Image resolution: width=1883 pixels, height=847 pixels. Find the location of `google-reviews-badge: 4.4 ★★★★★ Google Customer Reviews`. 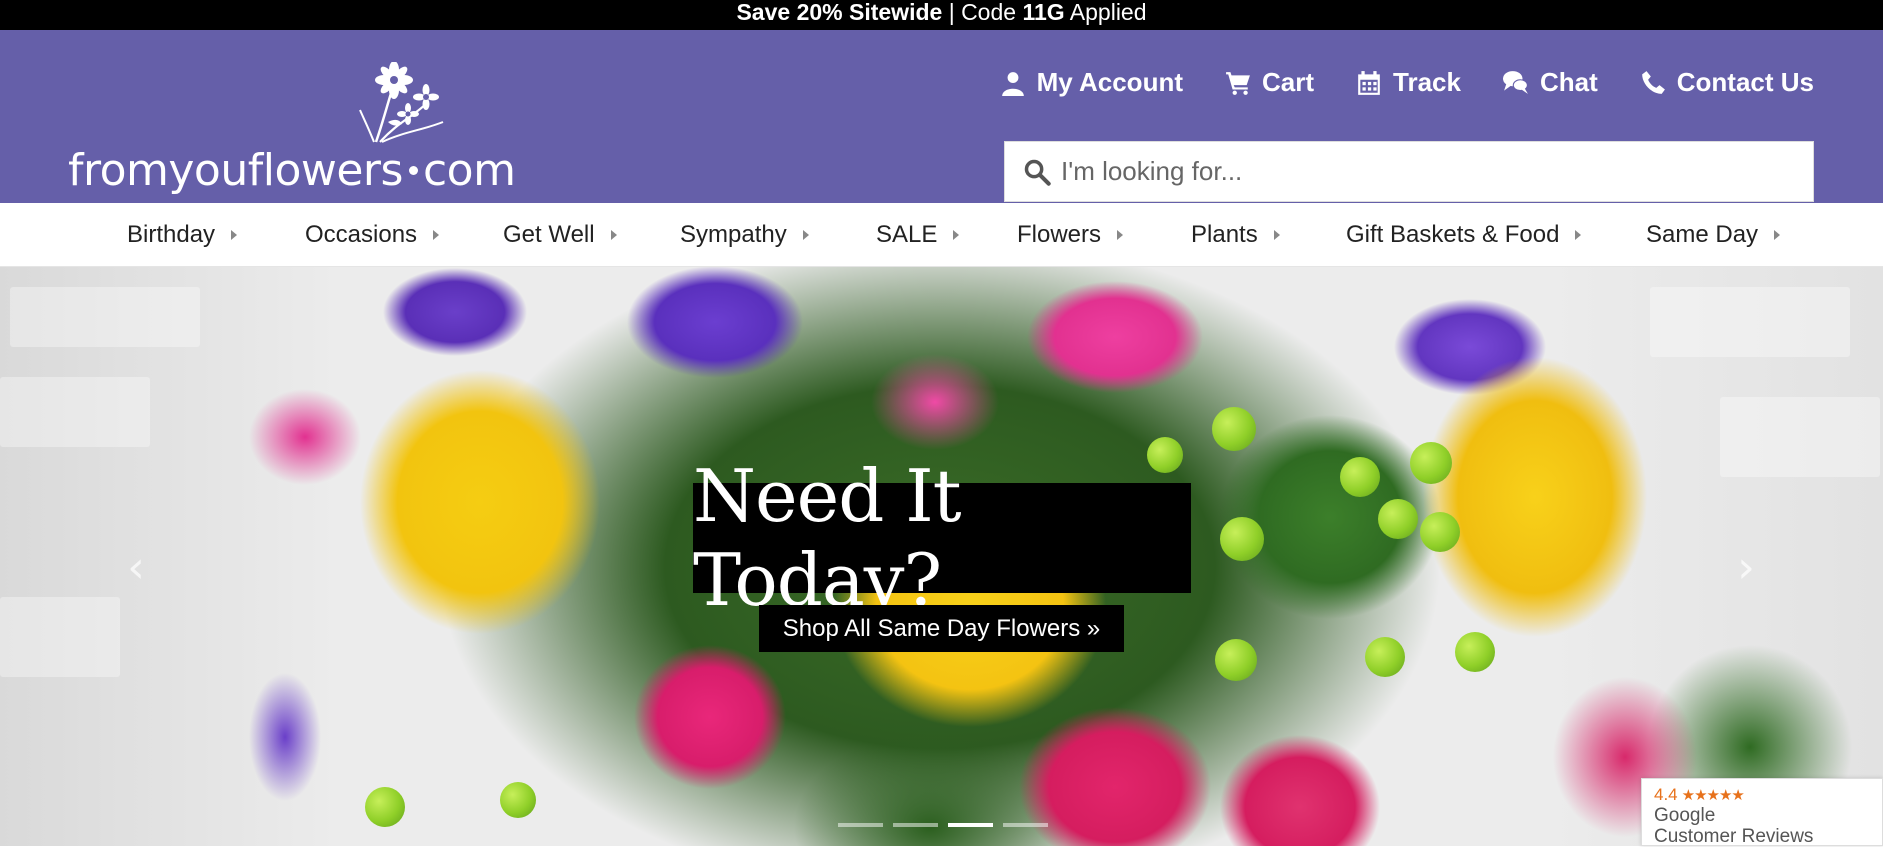

google-reviews-badge: 4.4 ★★★★★ Google Customer Reviews is located at coordinates (1762, 812).